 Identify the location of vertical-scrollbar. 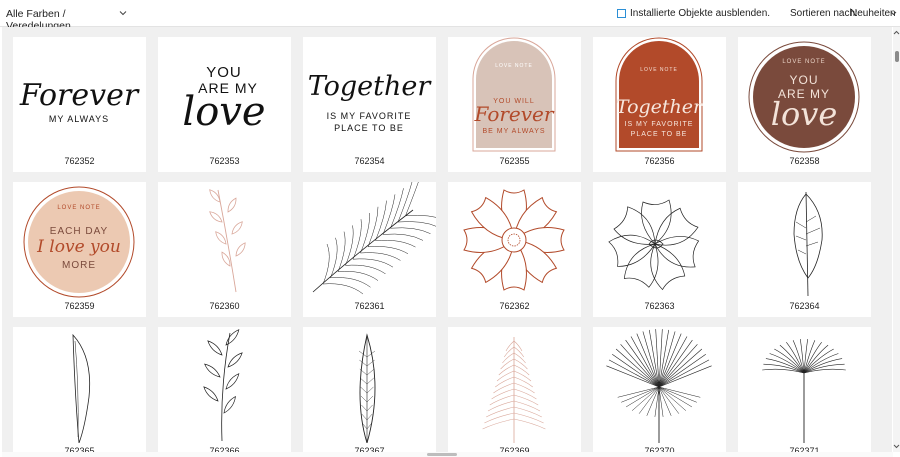
(896, 239).